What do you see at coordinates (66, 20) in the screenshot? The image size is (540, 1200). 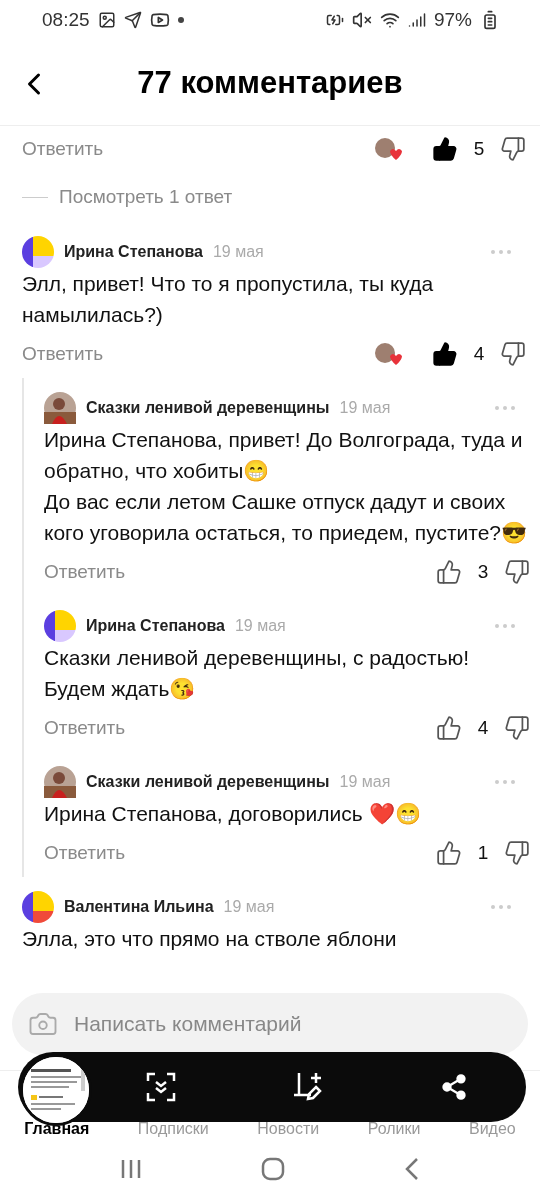 I see `clock: 08:25` at bounding box center [66, 20].